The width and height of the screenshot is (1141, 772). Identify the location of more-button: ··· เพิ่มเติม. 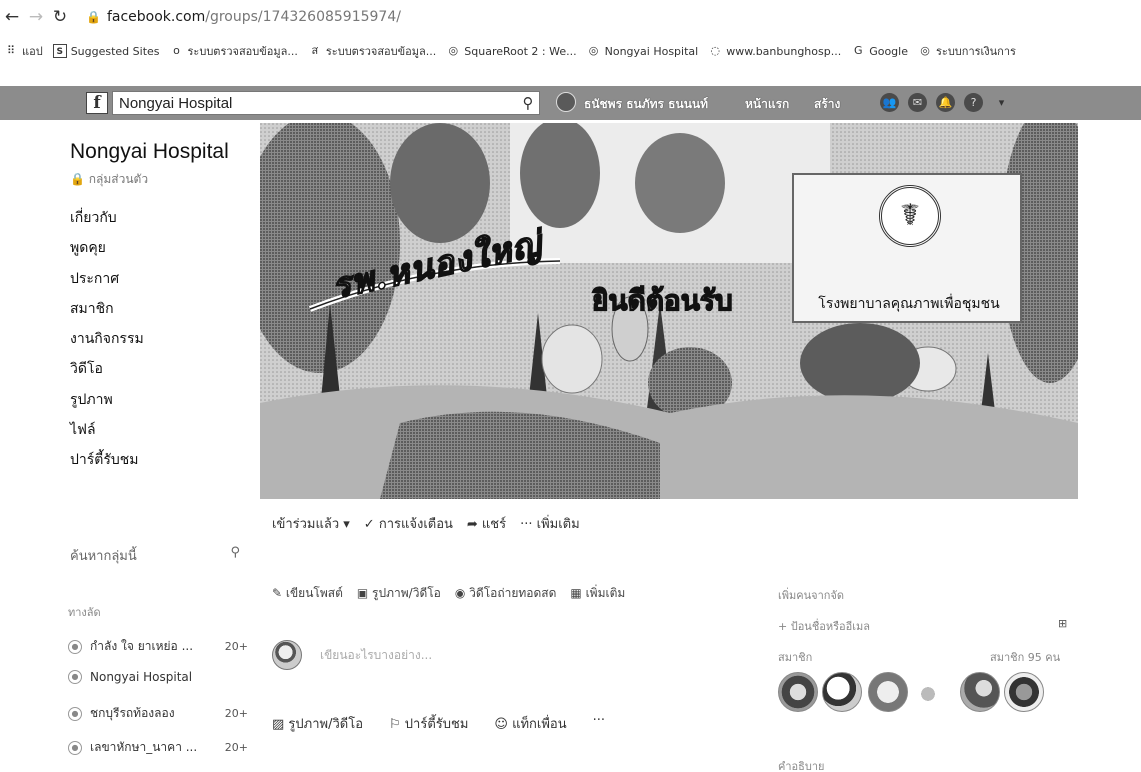
(550, 523).